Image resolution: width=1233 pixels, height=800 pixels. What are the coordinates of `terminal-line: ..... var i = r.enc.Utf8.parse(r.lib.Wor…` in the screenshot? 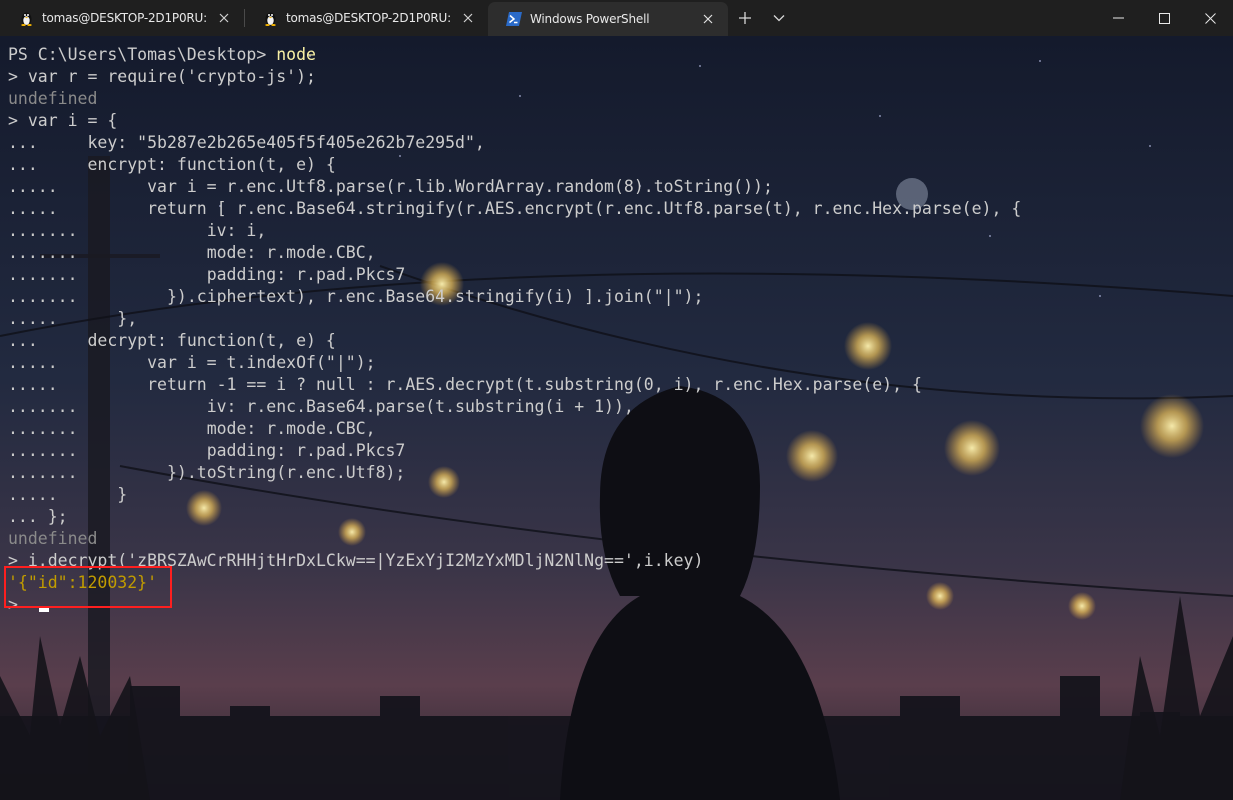 It's located at (618, 187).